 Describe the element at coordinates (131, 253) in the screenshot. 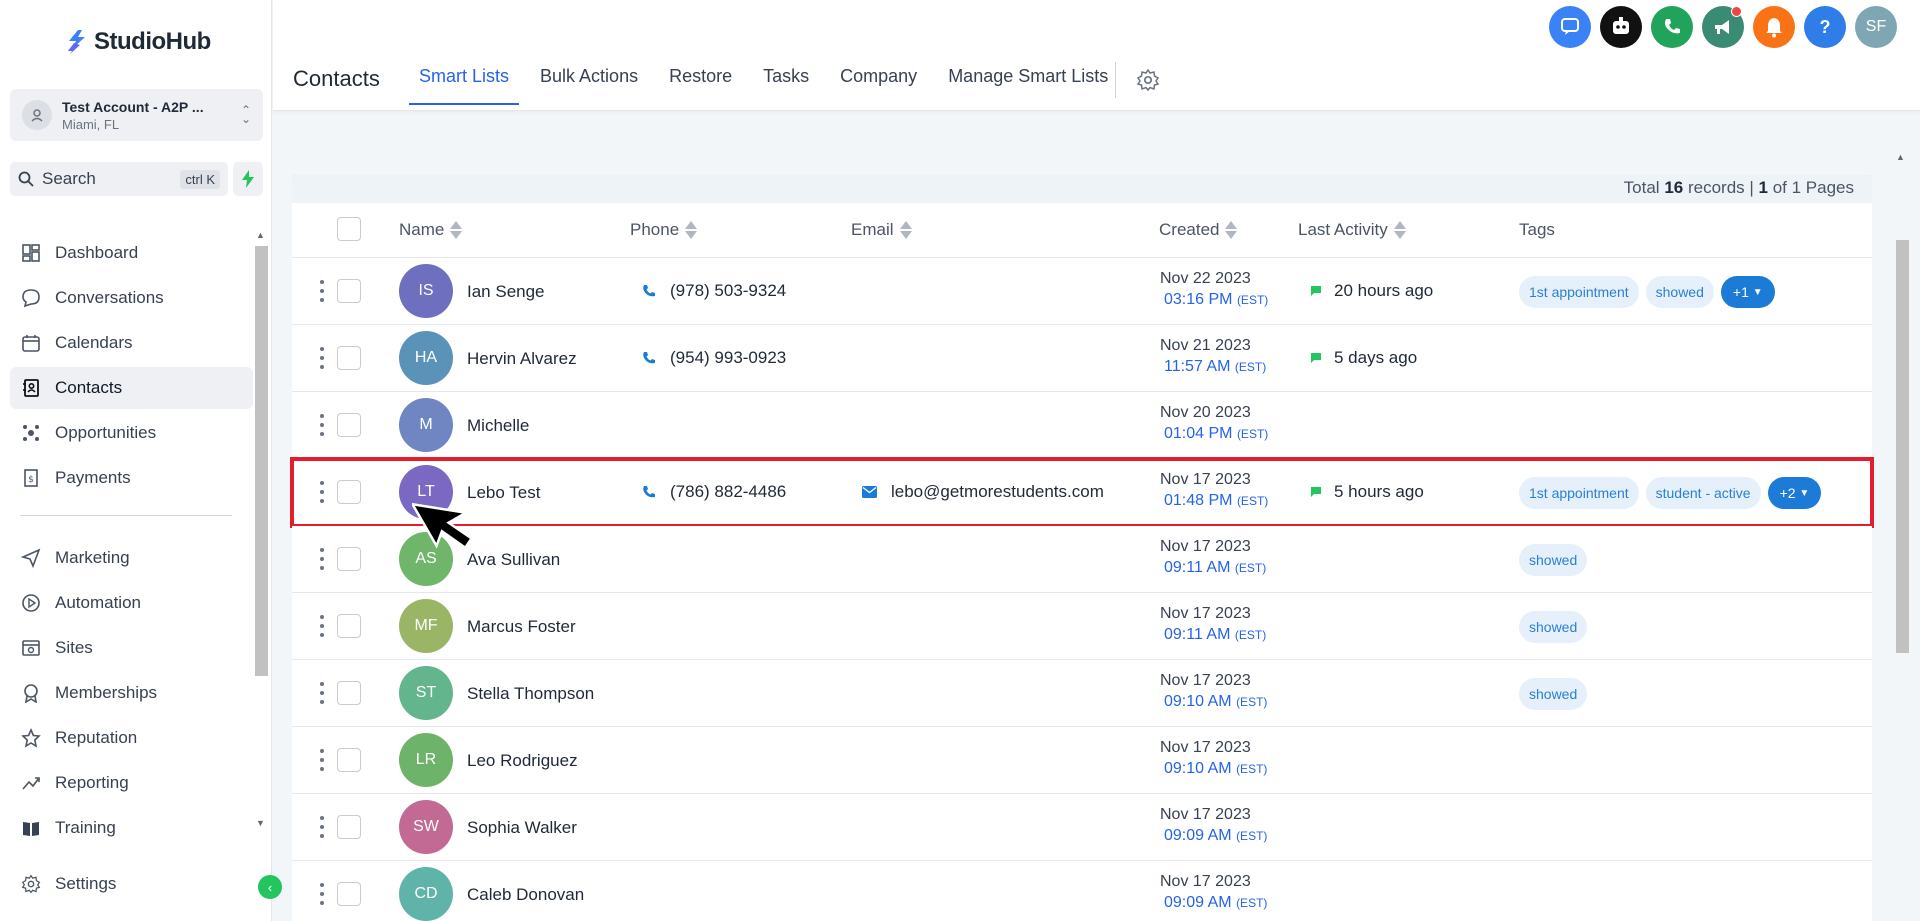

I see `sidebar-item-dashboard: Dashboard` at that location.